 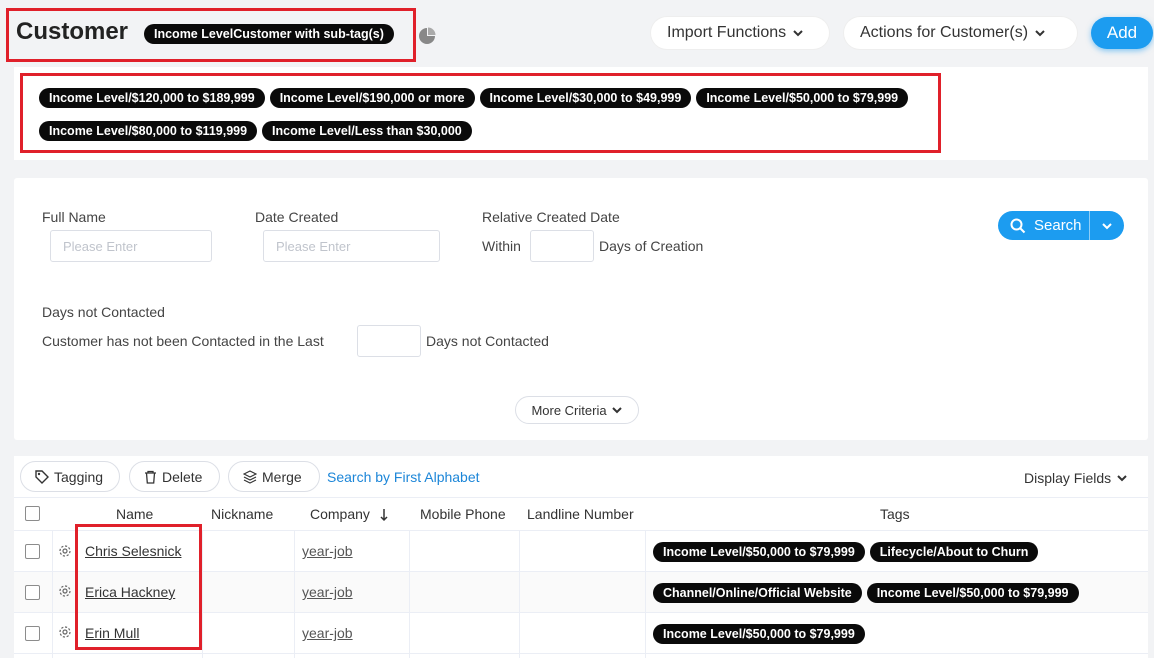 What do you see at coordinates (138, 587) in the screenshot?
I see `names-highlight` at bounding box center [138, 587].